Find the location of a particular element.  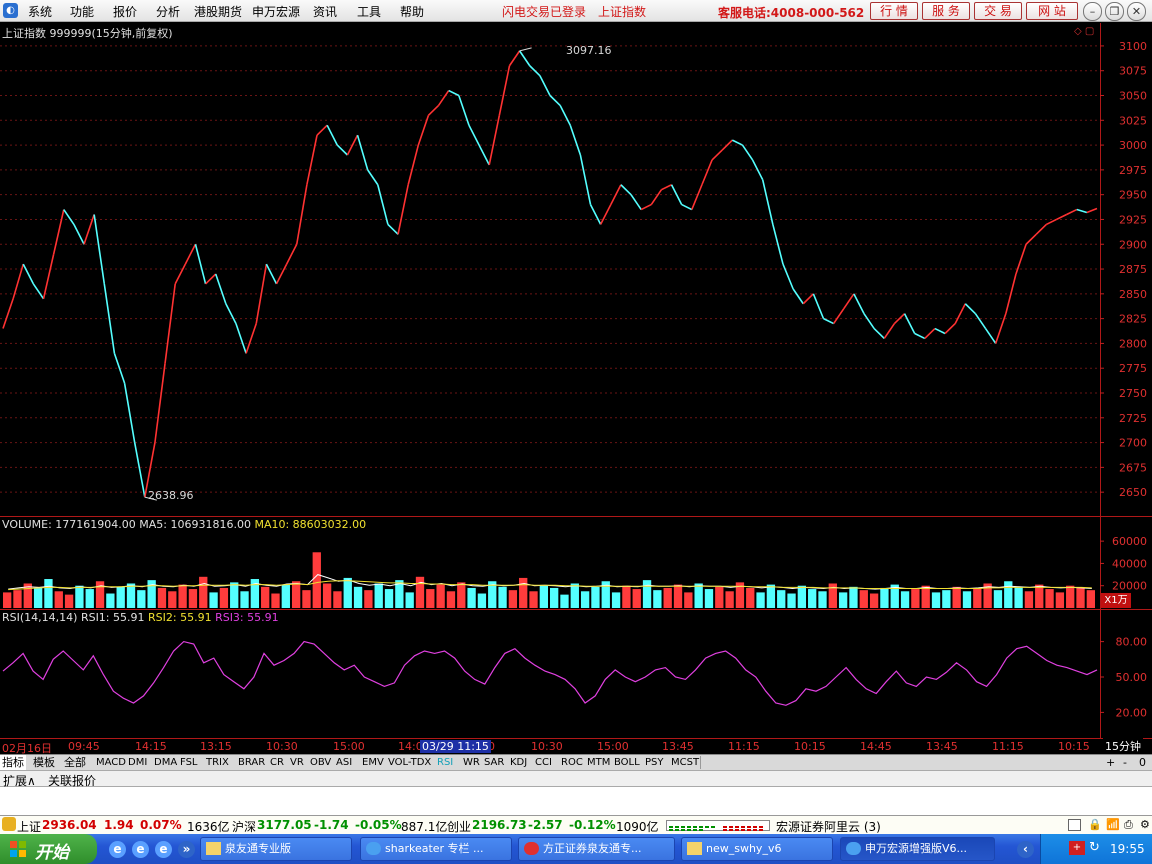

tray-expand-icon: ‹ is located at coordinates (1025, 849).